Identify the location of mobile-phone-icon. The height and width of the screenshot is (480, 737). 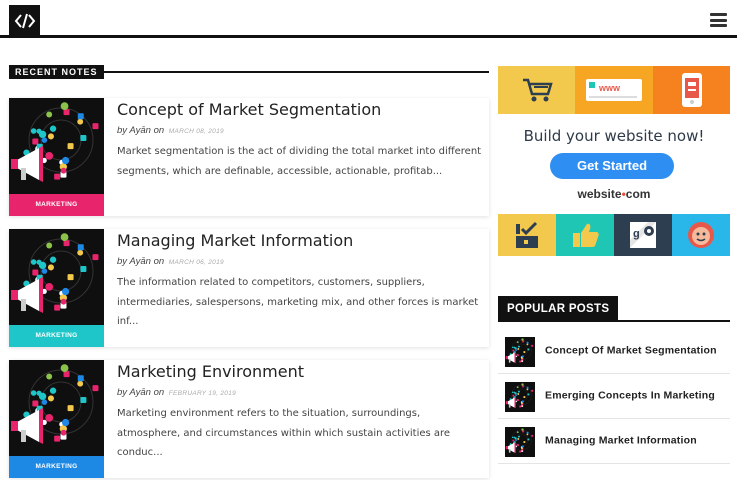
(691, 90).